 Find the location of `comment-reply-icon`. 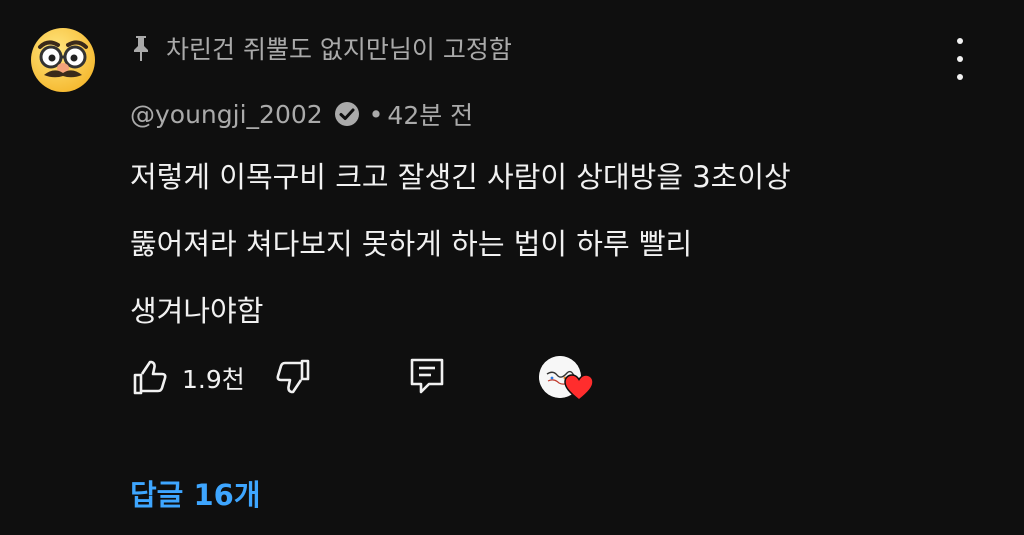

comment-reply-icon is located at coordinates (427, 376).